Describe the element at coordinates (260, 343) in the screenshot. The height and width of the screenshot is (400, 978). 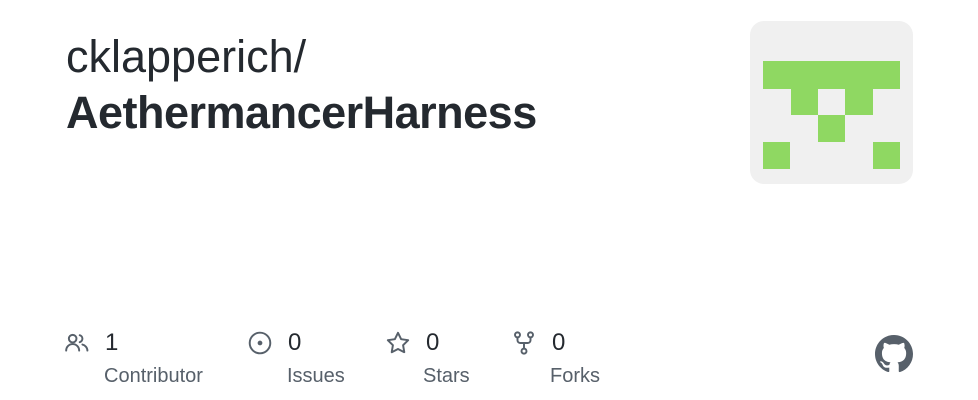
I see `issue-opened-icon` at that location.